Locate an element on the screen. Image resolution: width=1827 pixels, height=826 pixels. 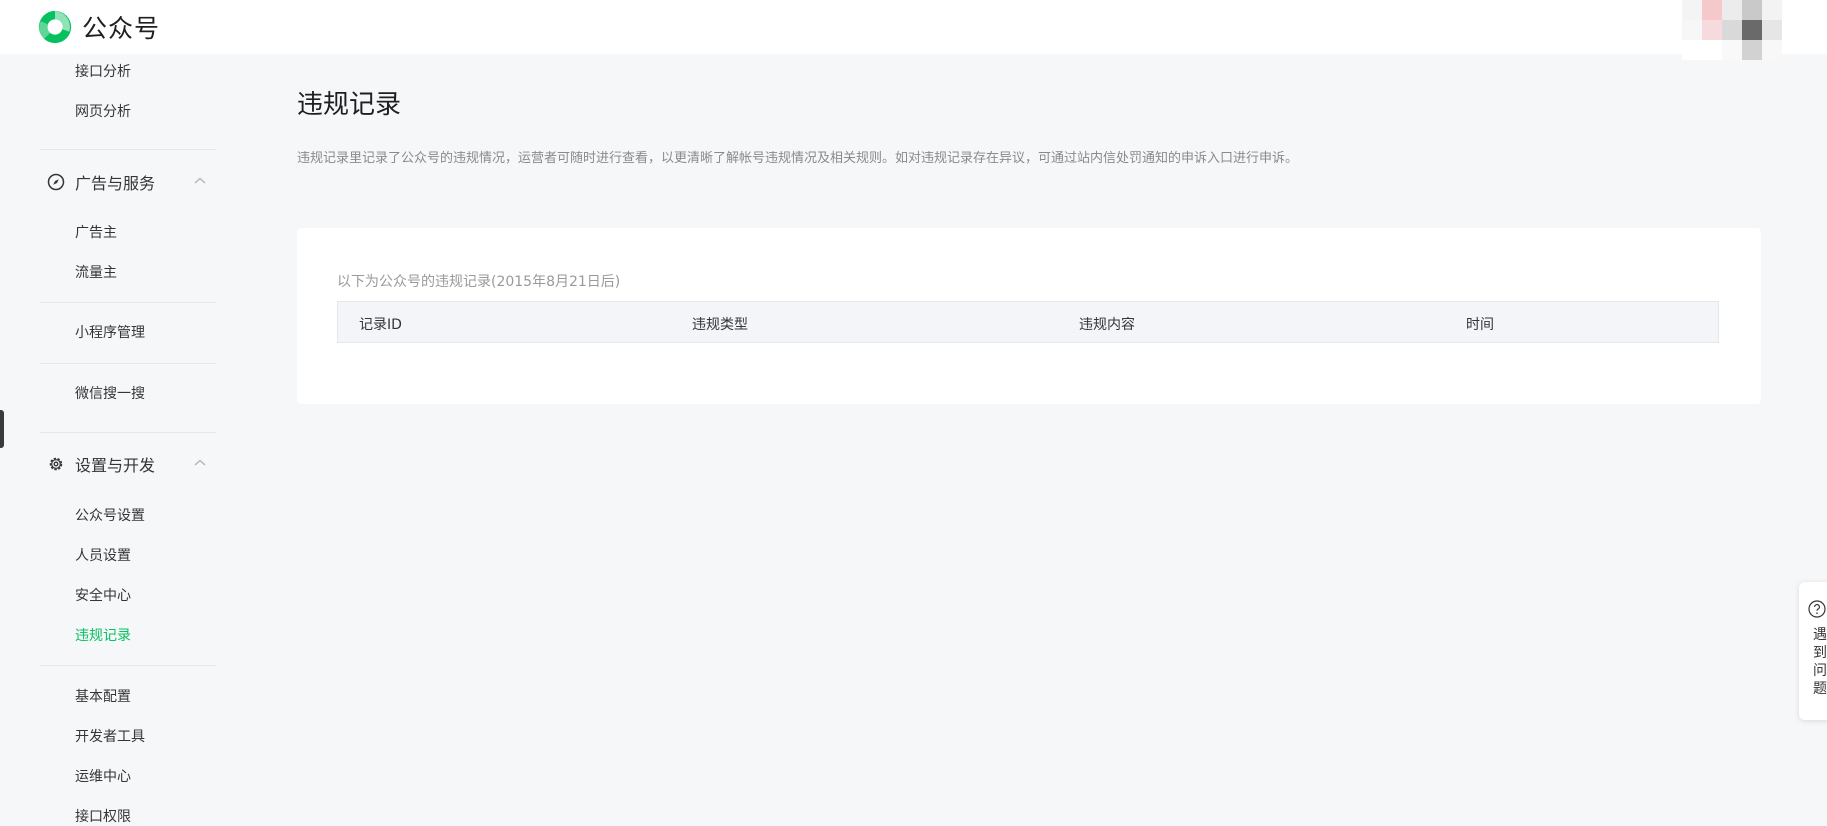
question-icon is located at coordinates (1817, 609).